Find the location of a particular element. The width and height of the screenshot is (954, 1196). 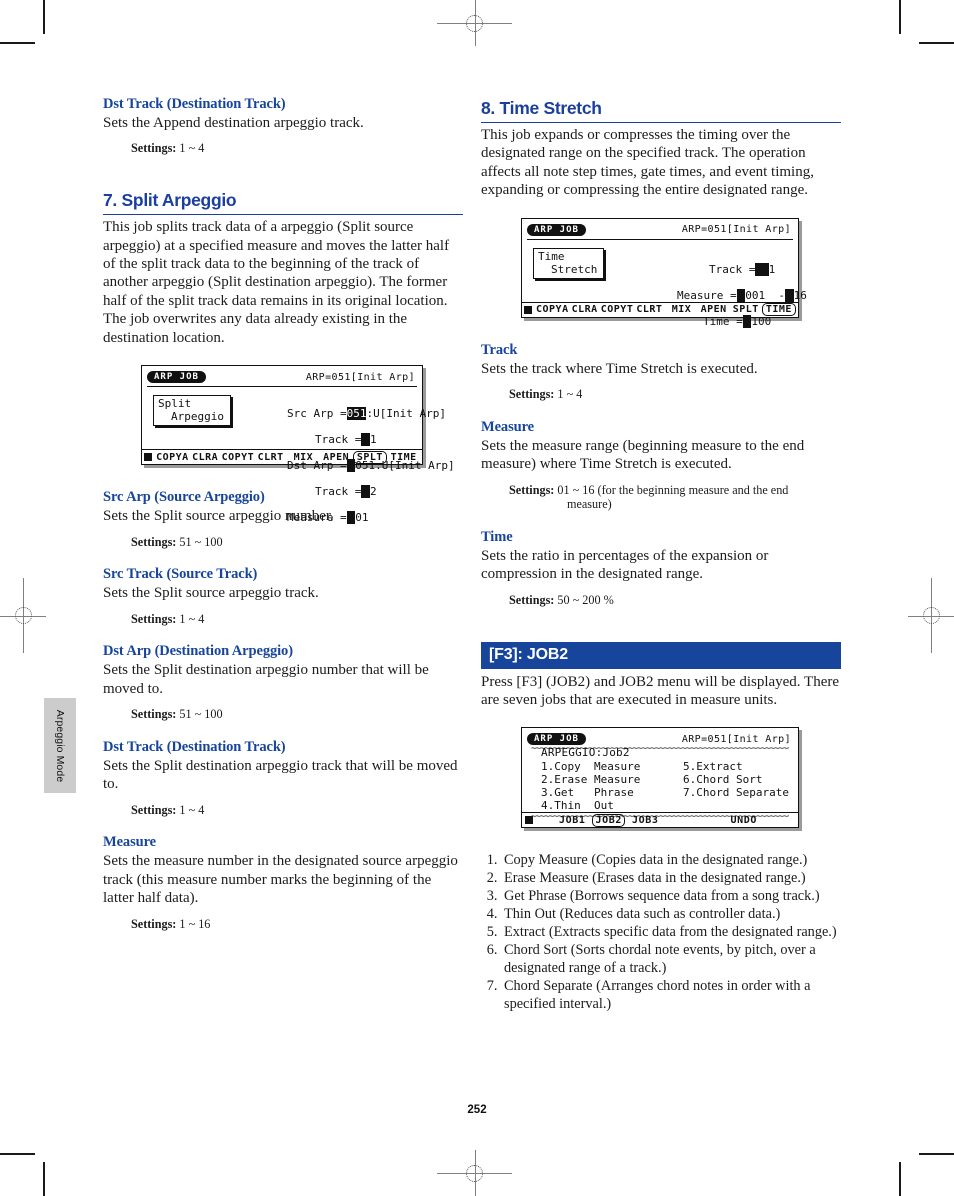

lcd-menu-item-6: 6.Chord Sort is located at coordinates (736, 779).